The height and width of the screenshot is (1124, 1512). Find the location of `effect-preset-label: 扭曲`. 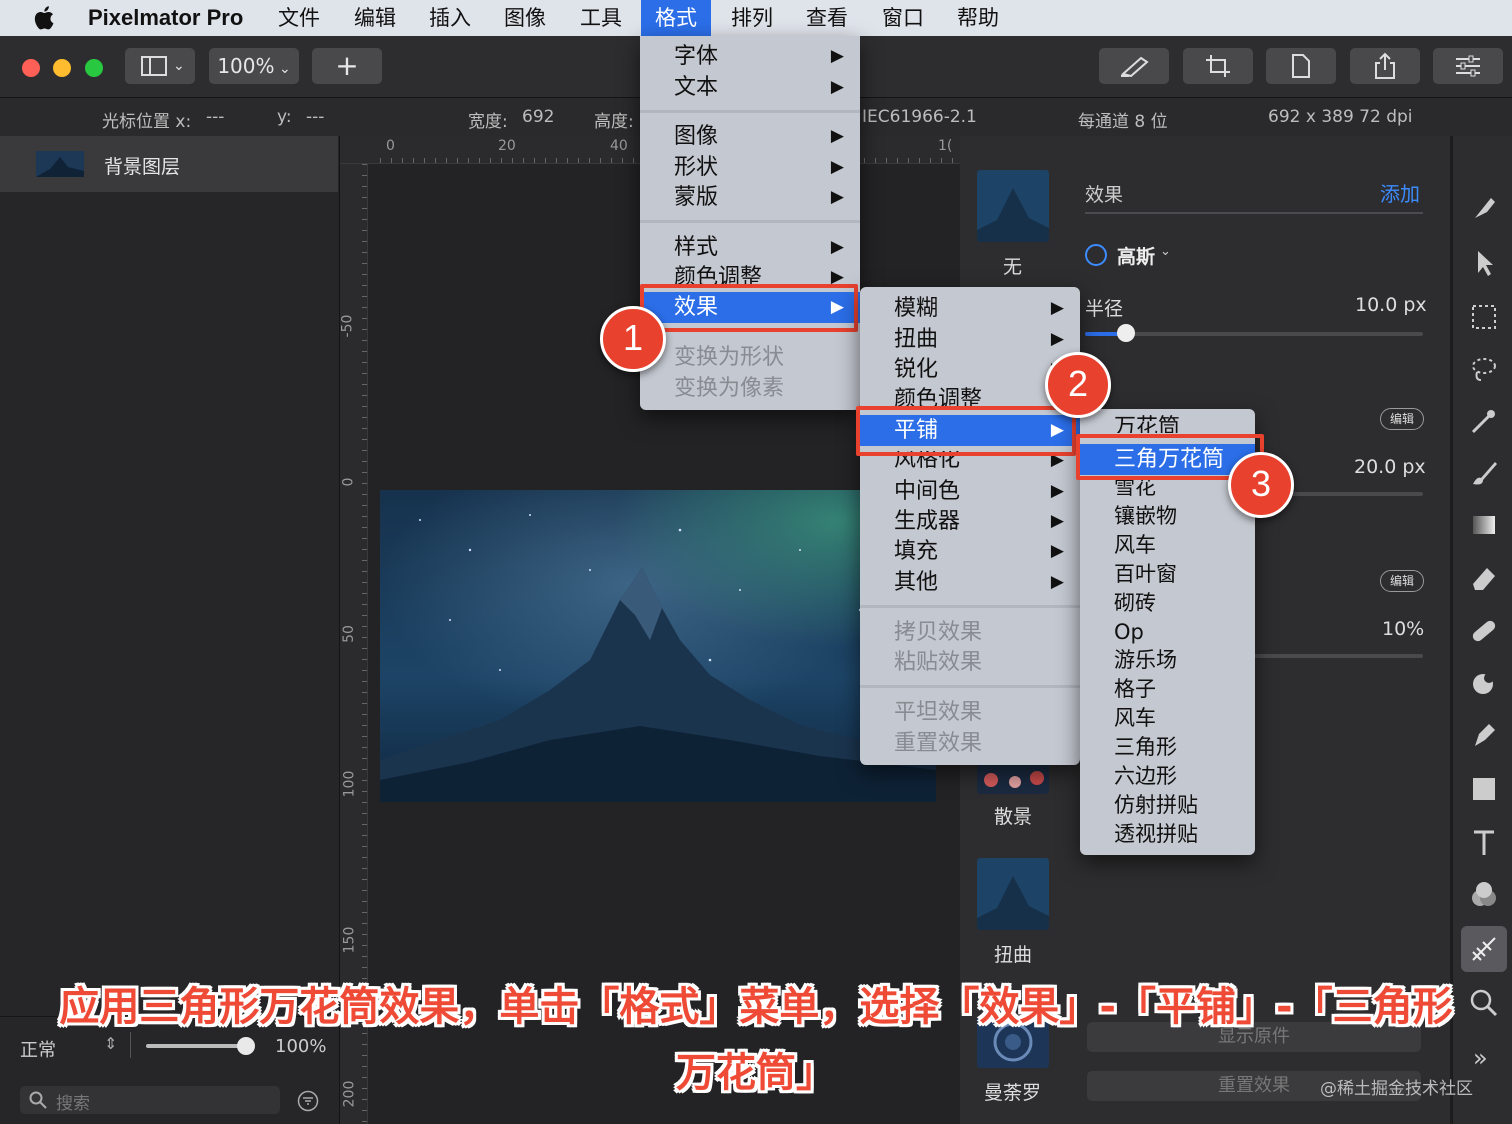

effect-preset-label: 扭曲 is located at coordinates (1013, 955).